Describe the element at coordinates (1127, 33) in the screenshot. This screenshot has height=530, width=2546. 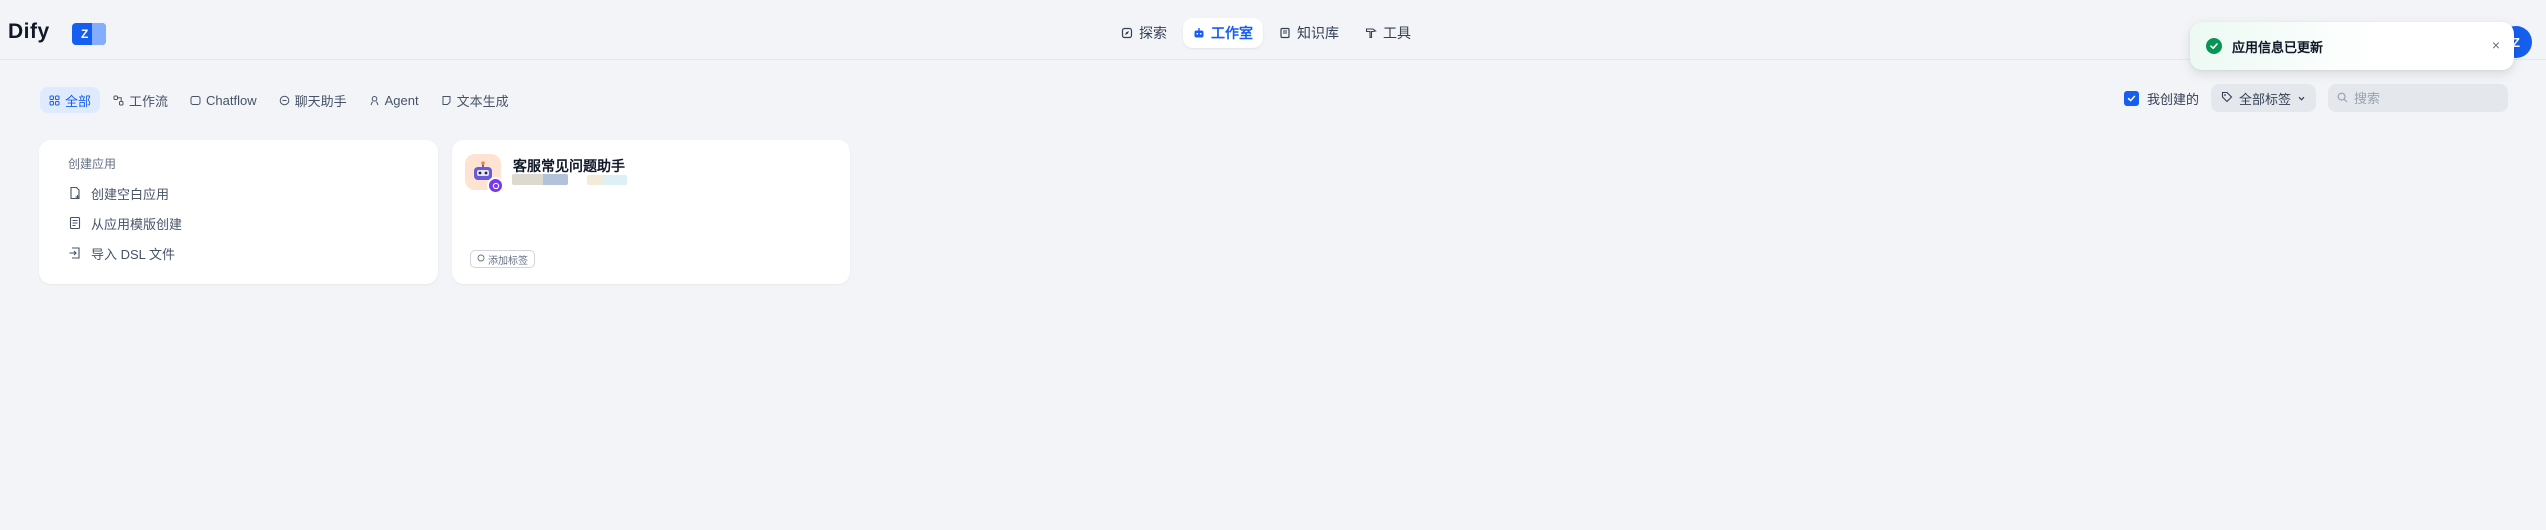
I see `compass-icon` at that location.